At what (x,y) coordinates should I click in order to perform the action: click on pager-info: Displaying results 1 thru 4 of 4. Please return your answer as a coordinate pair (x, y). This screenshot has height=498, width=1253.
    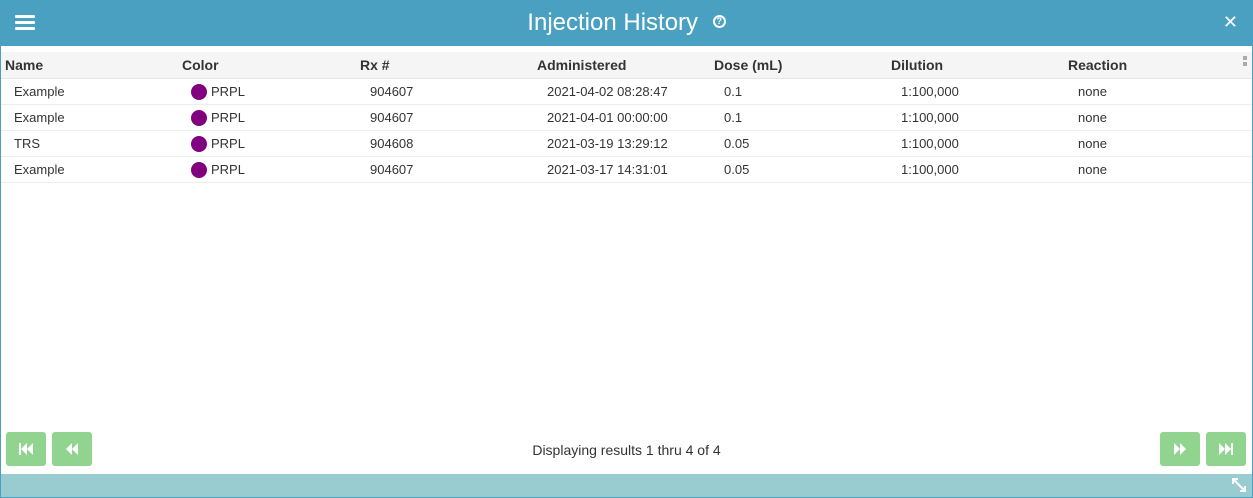
    Looking at the image, I should click on (626, 450).